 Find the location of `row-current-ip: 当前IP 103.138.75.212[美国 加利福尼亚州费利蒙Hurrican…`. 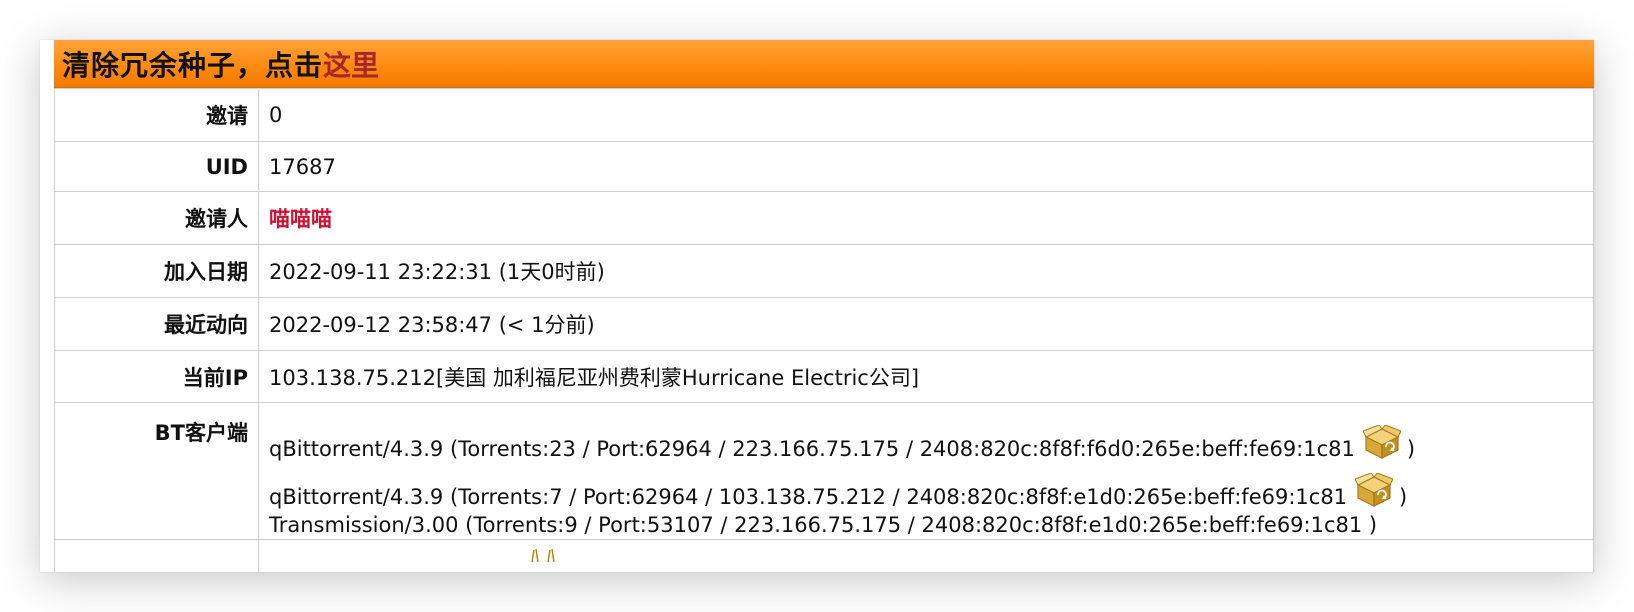

row-current-ip: 当前IP 103.138.75.212[美国 加利福尼亚州费利蒙Hurrican… is located at coordinates (824, 376).